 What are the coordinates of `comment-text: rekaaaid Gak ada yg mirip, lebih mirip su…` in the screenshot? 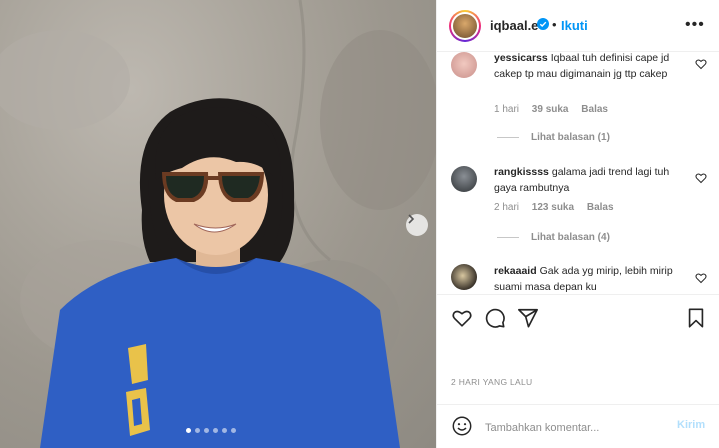 It's located at (585, 278).